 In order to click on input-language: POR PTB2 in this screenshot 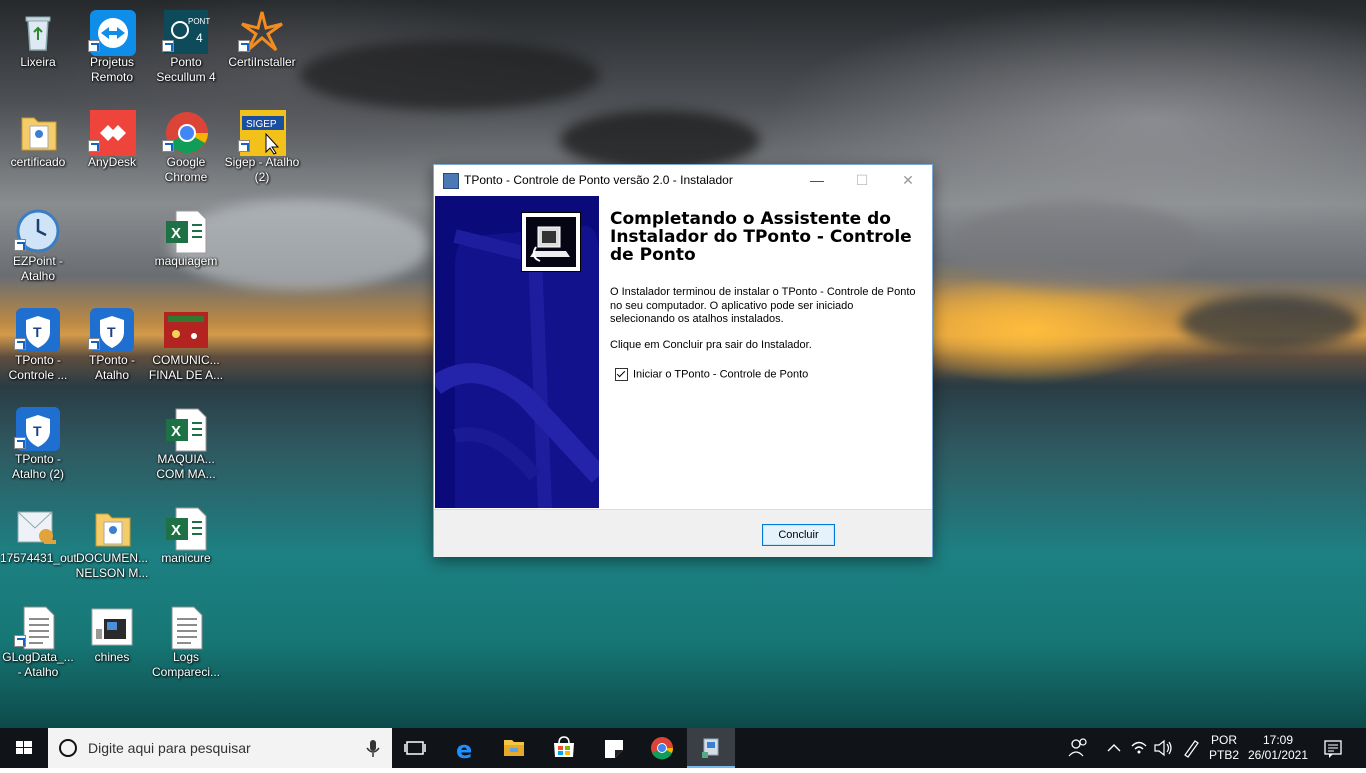, I will do `click(1224, 748)`.